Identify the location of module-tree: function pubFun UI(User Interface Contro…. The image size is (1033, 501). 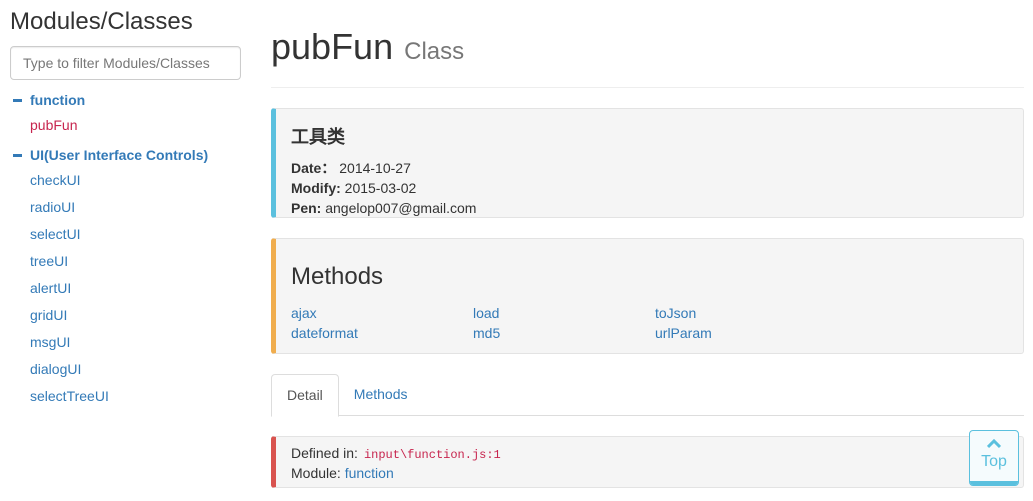
(125, 251).